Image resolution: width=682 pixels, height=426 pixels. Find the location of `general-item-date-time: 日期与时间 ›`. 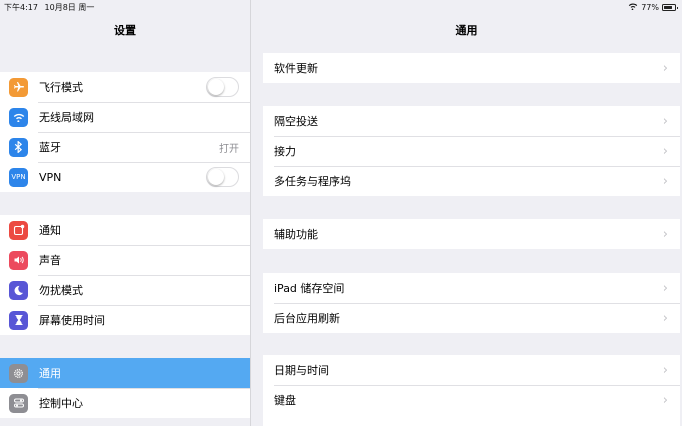

general-item-date-time: 日期与时间 › is located at coordinates (471, 370).